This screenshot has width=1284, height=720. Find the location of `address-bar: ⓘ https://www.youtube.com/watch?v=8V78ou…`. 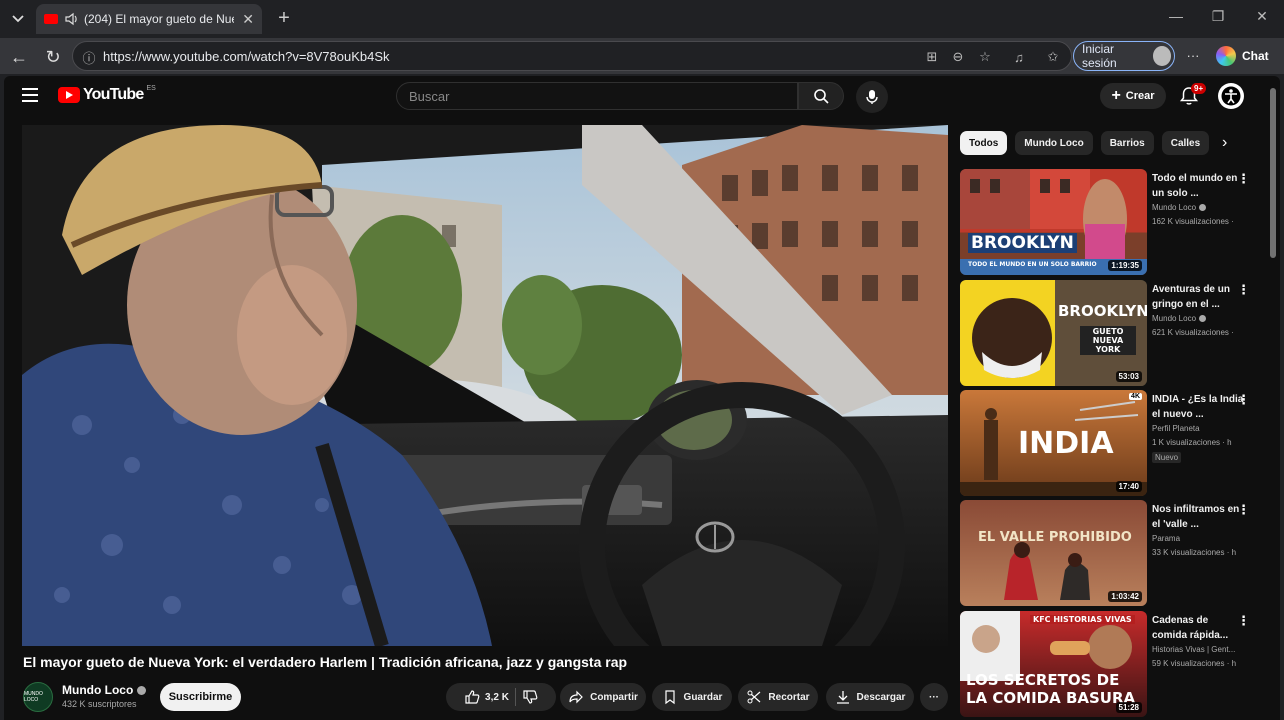

address-bar: ⓘ https://www.youtube.com/watch?v=8V78ou… is located at coordinates (572, 56).